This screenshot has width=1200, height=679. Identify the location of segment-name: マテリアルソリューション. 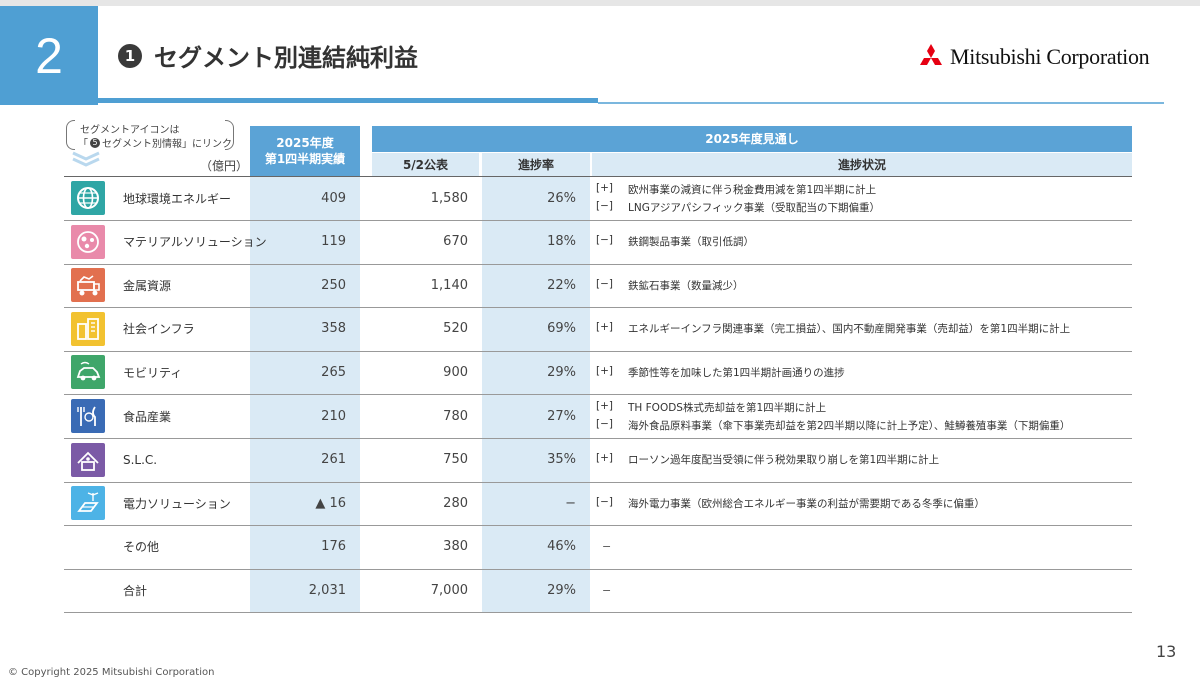
(195, 242).